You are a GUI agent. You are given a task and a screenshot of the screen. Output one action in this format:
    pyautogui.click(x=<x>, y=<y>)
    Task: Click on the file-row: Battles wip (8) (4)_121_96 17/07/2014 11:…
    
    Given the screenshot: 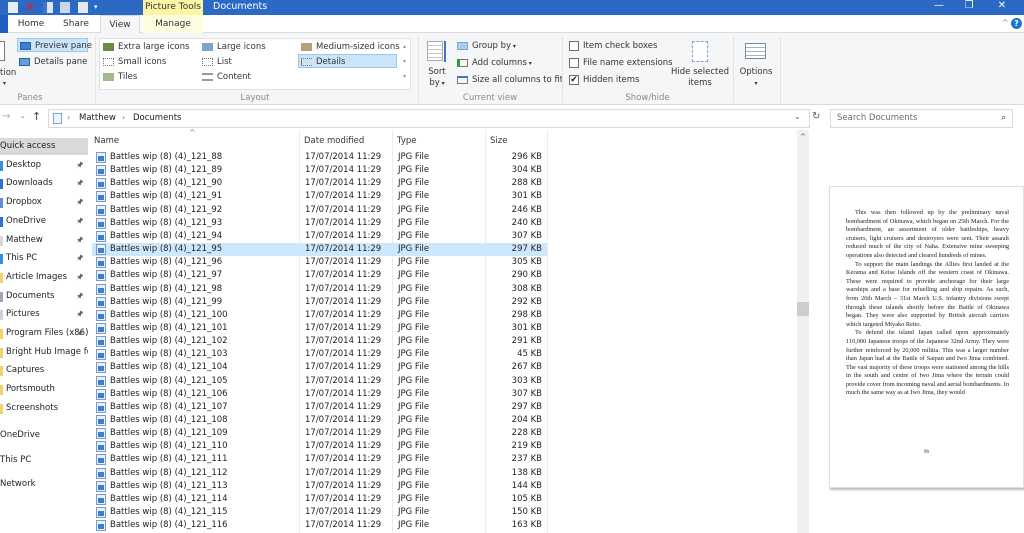 What is the action you would take?
    pyautogui.click(x=319, y=262)
    